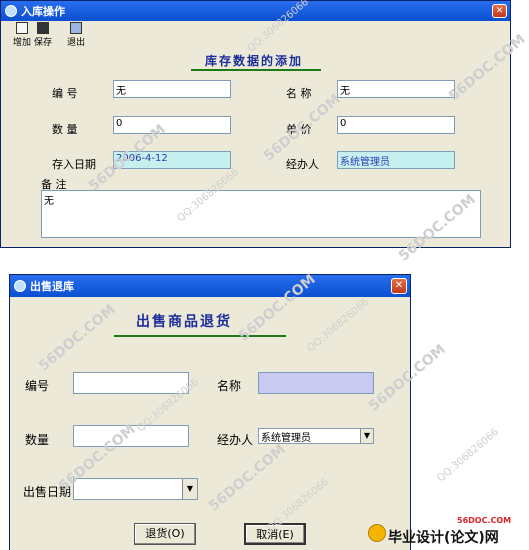 The height and width of the screenshot is (550, 529). Describe the element at coordinates (22, 28) in the screenshot. I see `new-file-icon` at that location.